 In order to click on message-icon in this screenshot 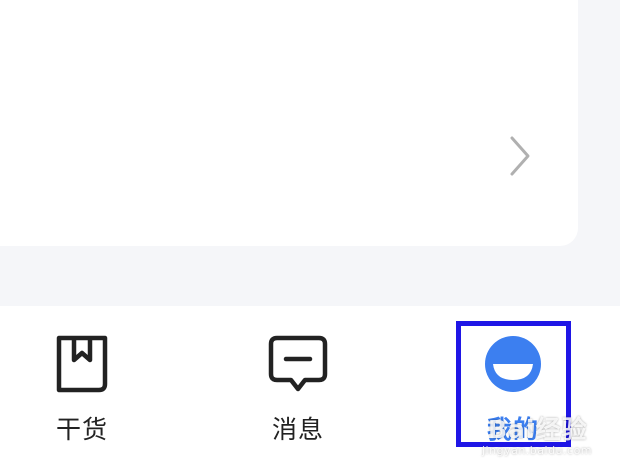, I will do `click(298, 363)`.